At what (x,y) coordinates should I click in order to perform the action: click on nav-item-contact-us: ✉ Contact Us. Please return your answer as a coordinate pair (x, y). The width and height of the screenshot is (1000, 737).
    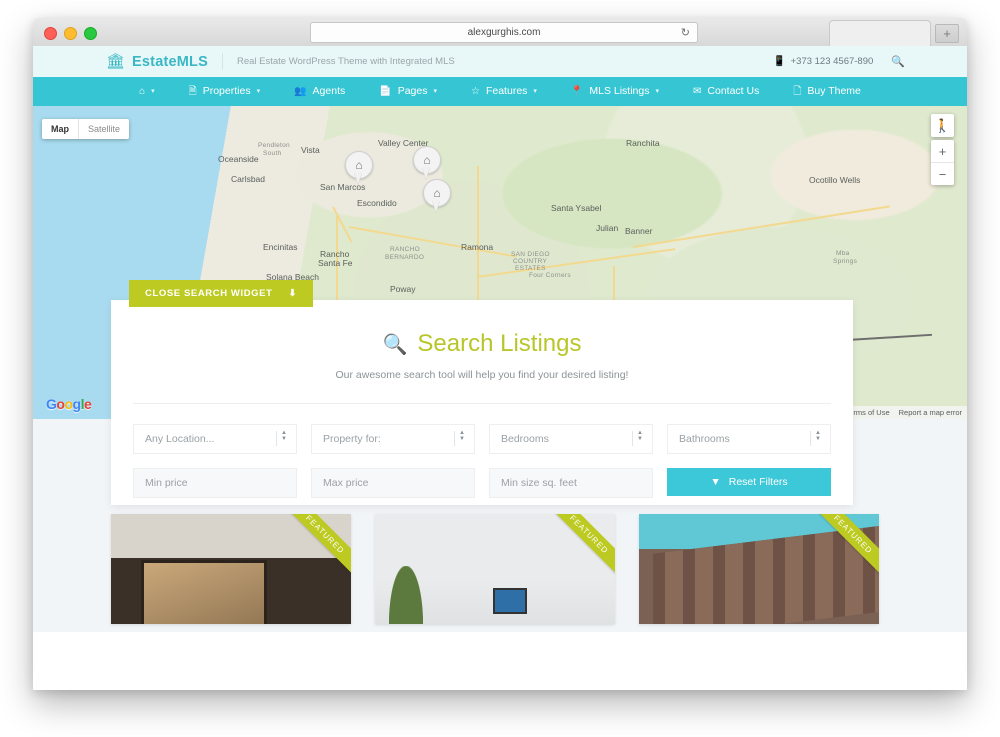
    Looking at the image, I should click on (726, 91).